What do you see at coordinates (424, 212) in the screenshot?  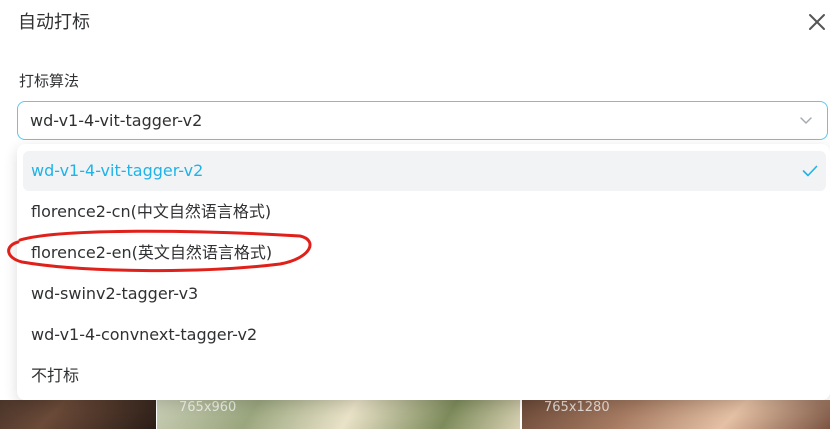 I see `dropdown-option-florence2-cn: florence2-cn(中文自然语言格式)` at bounding box center [424, 212].